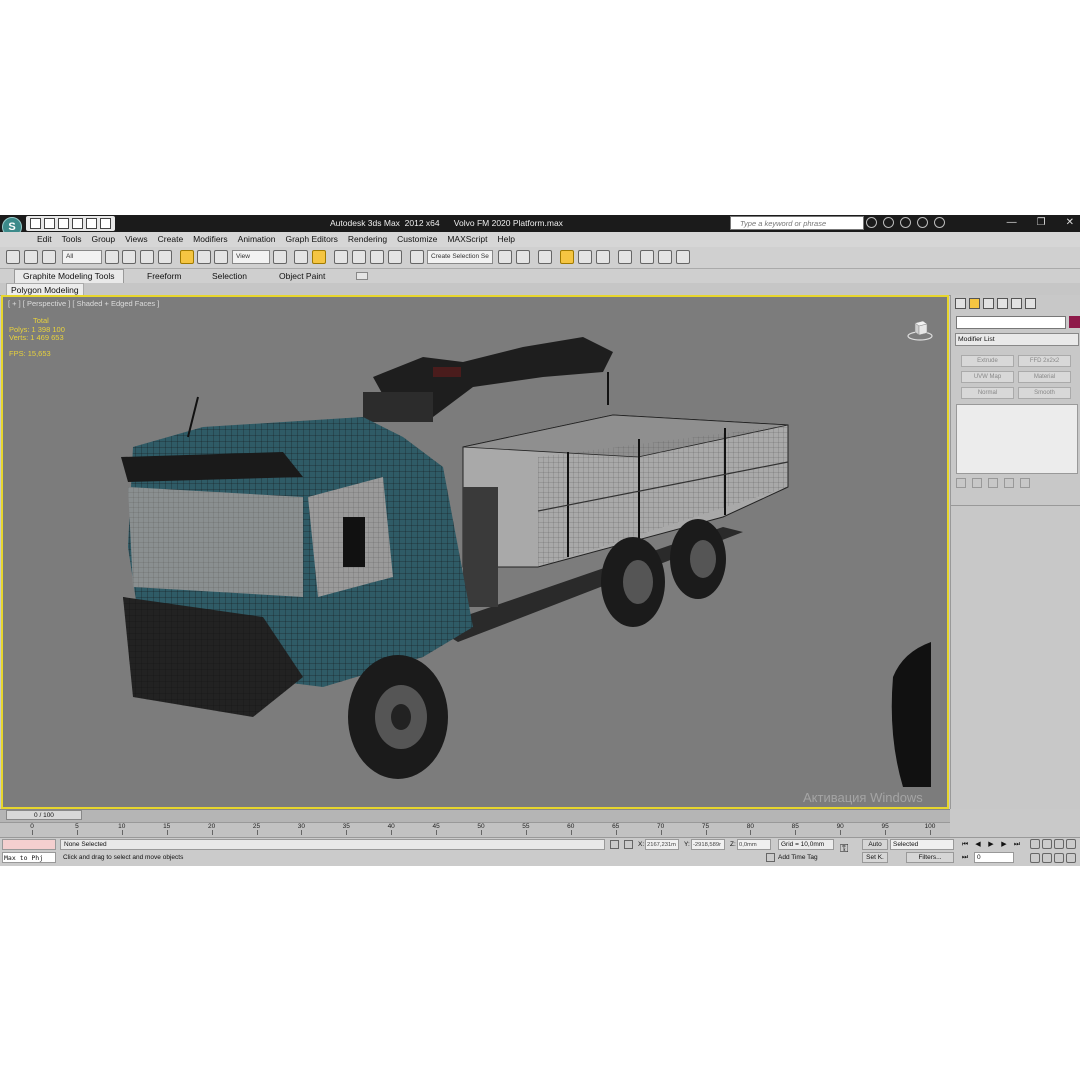 Image resolution: width=1080 pixels, height=1080 pixels. What do you see at coordinates (1044, 361) in the screenshot?
I see `ffd-button: FFD 2x2x2` at bounding box center [1044, 361].